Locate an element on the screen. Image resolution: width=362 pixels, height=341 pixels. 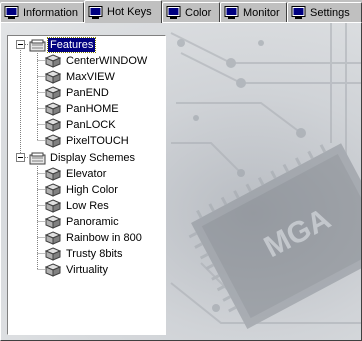
tab-monitor: Monitor is located at coordinates (253, 12).